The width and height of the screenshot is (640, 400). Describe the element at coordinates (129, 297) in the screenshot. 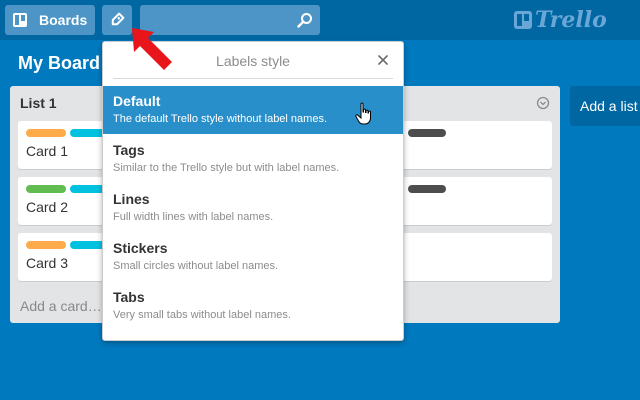

I see `option-name: Tabs` at that location.